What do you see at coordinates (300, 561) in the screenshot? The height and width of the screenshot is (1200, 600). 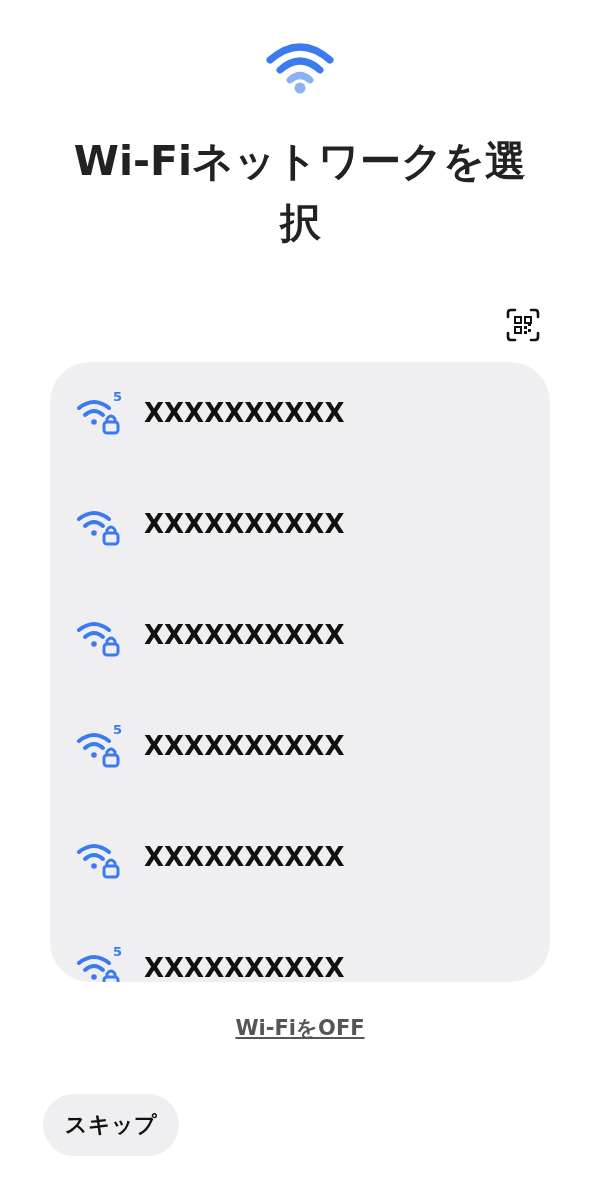 I see `network-item: XXXXXXXXXX` at bounding box center [300, 561].